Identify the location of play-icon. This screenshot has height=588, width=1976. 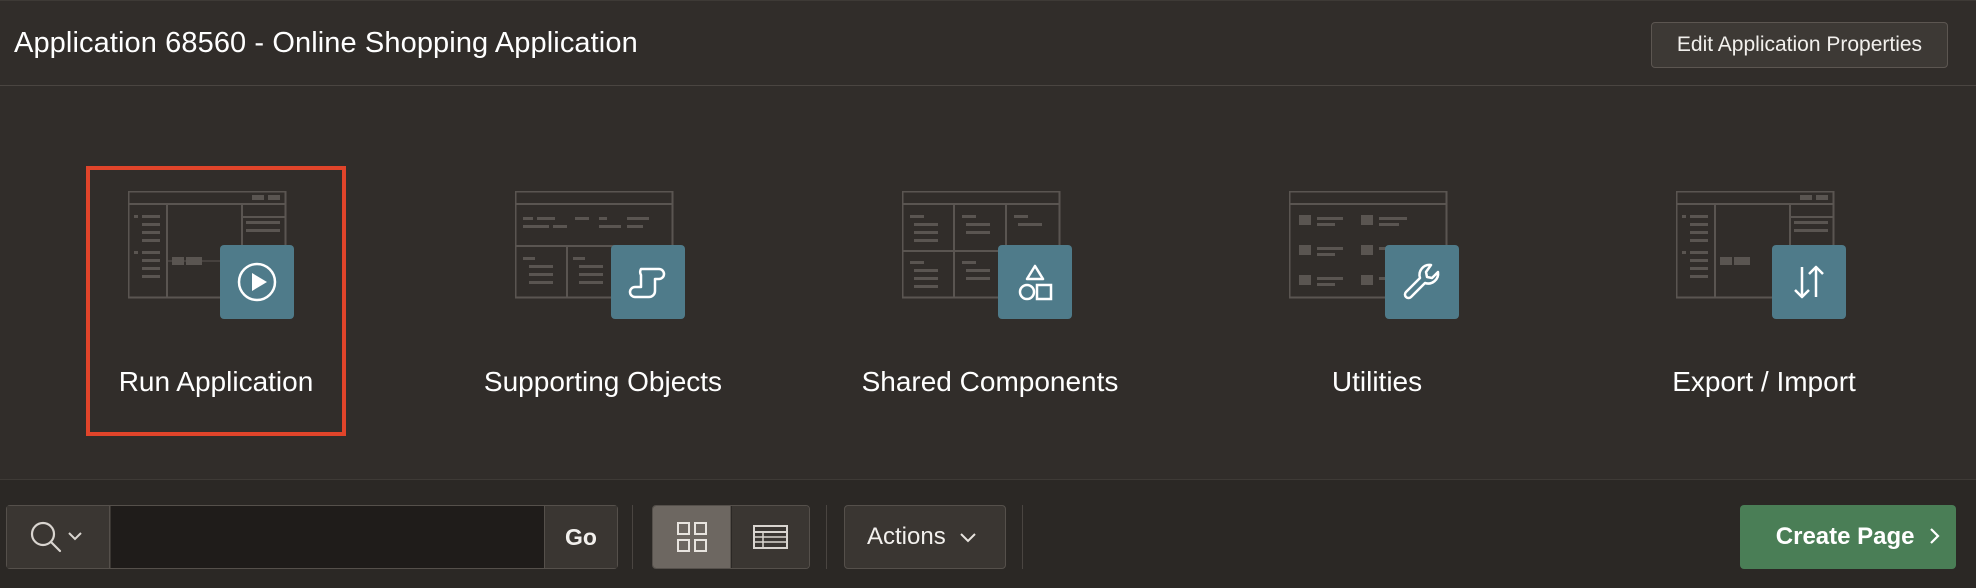
(257, 282).